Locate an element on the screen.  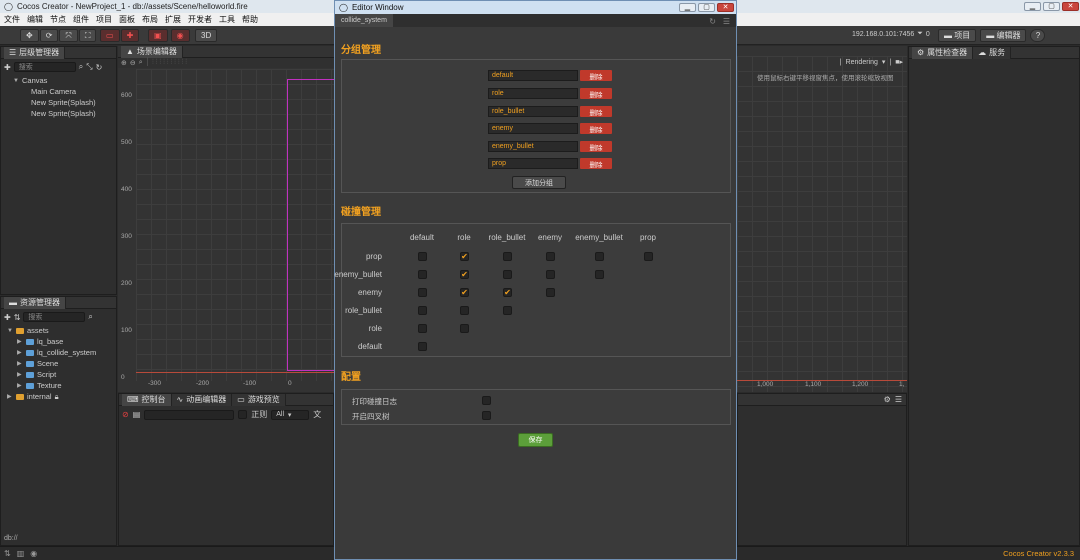
preview-ip: 192.168.0.101:7456 is located at coordinates (883, 34).